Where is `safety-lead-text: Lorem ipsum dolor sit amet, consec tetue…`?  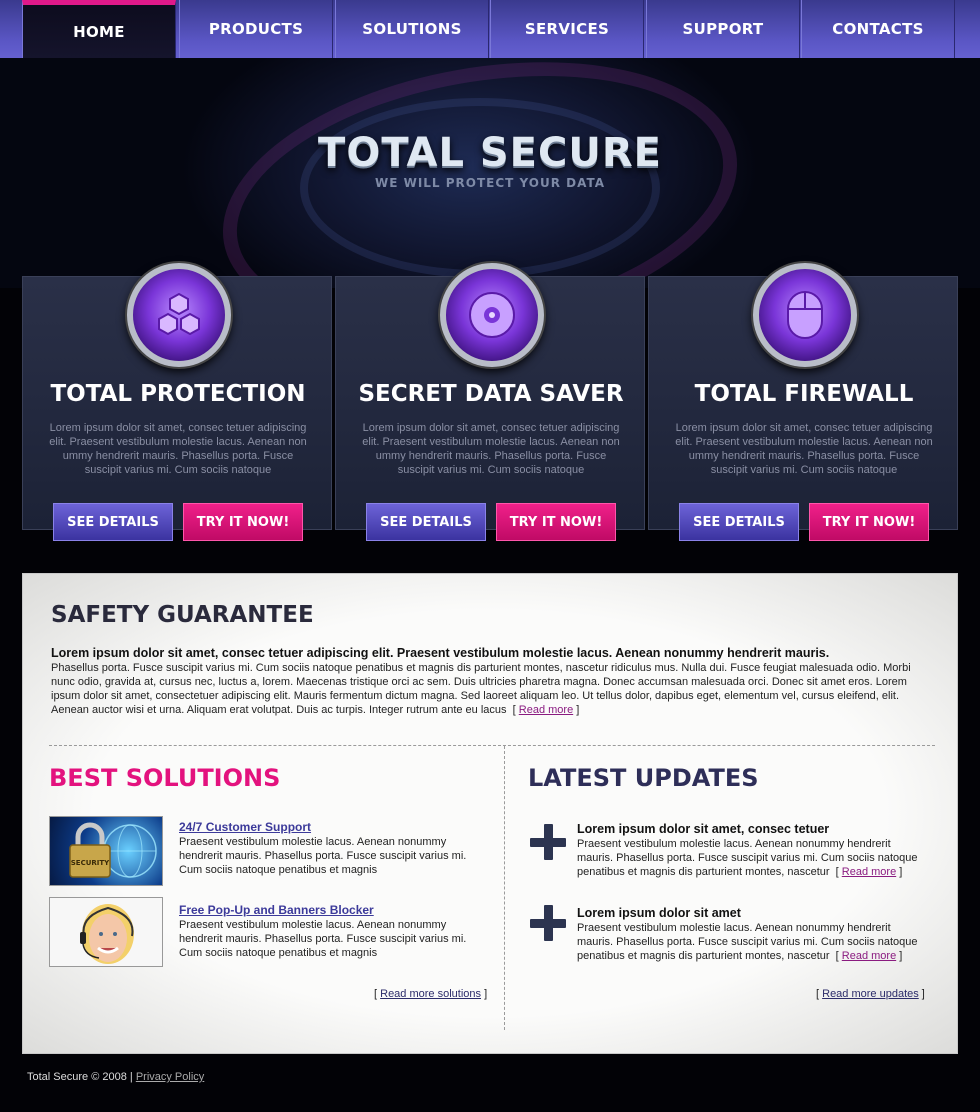
safety-lead-text: Lorem ipsum dolor sit amet, consec tetue… is located at coordinates (440, 653).